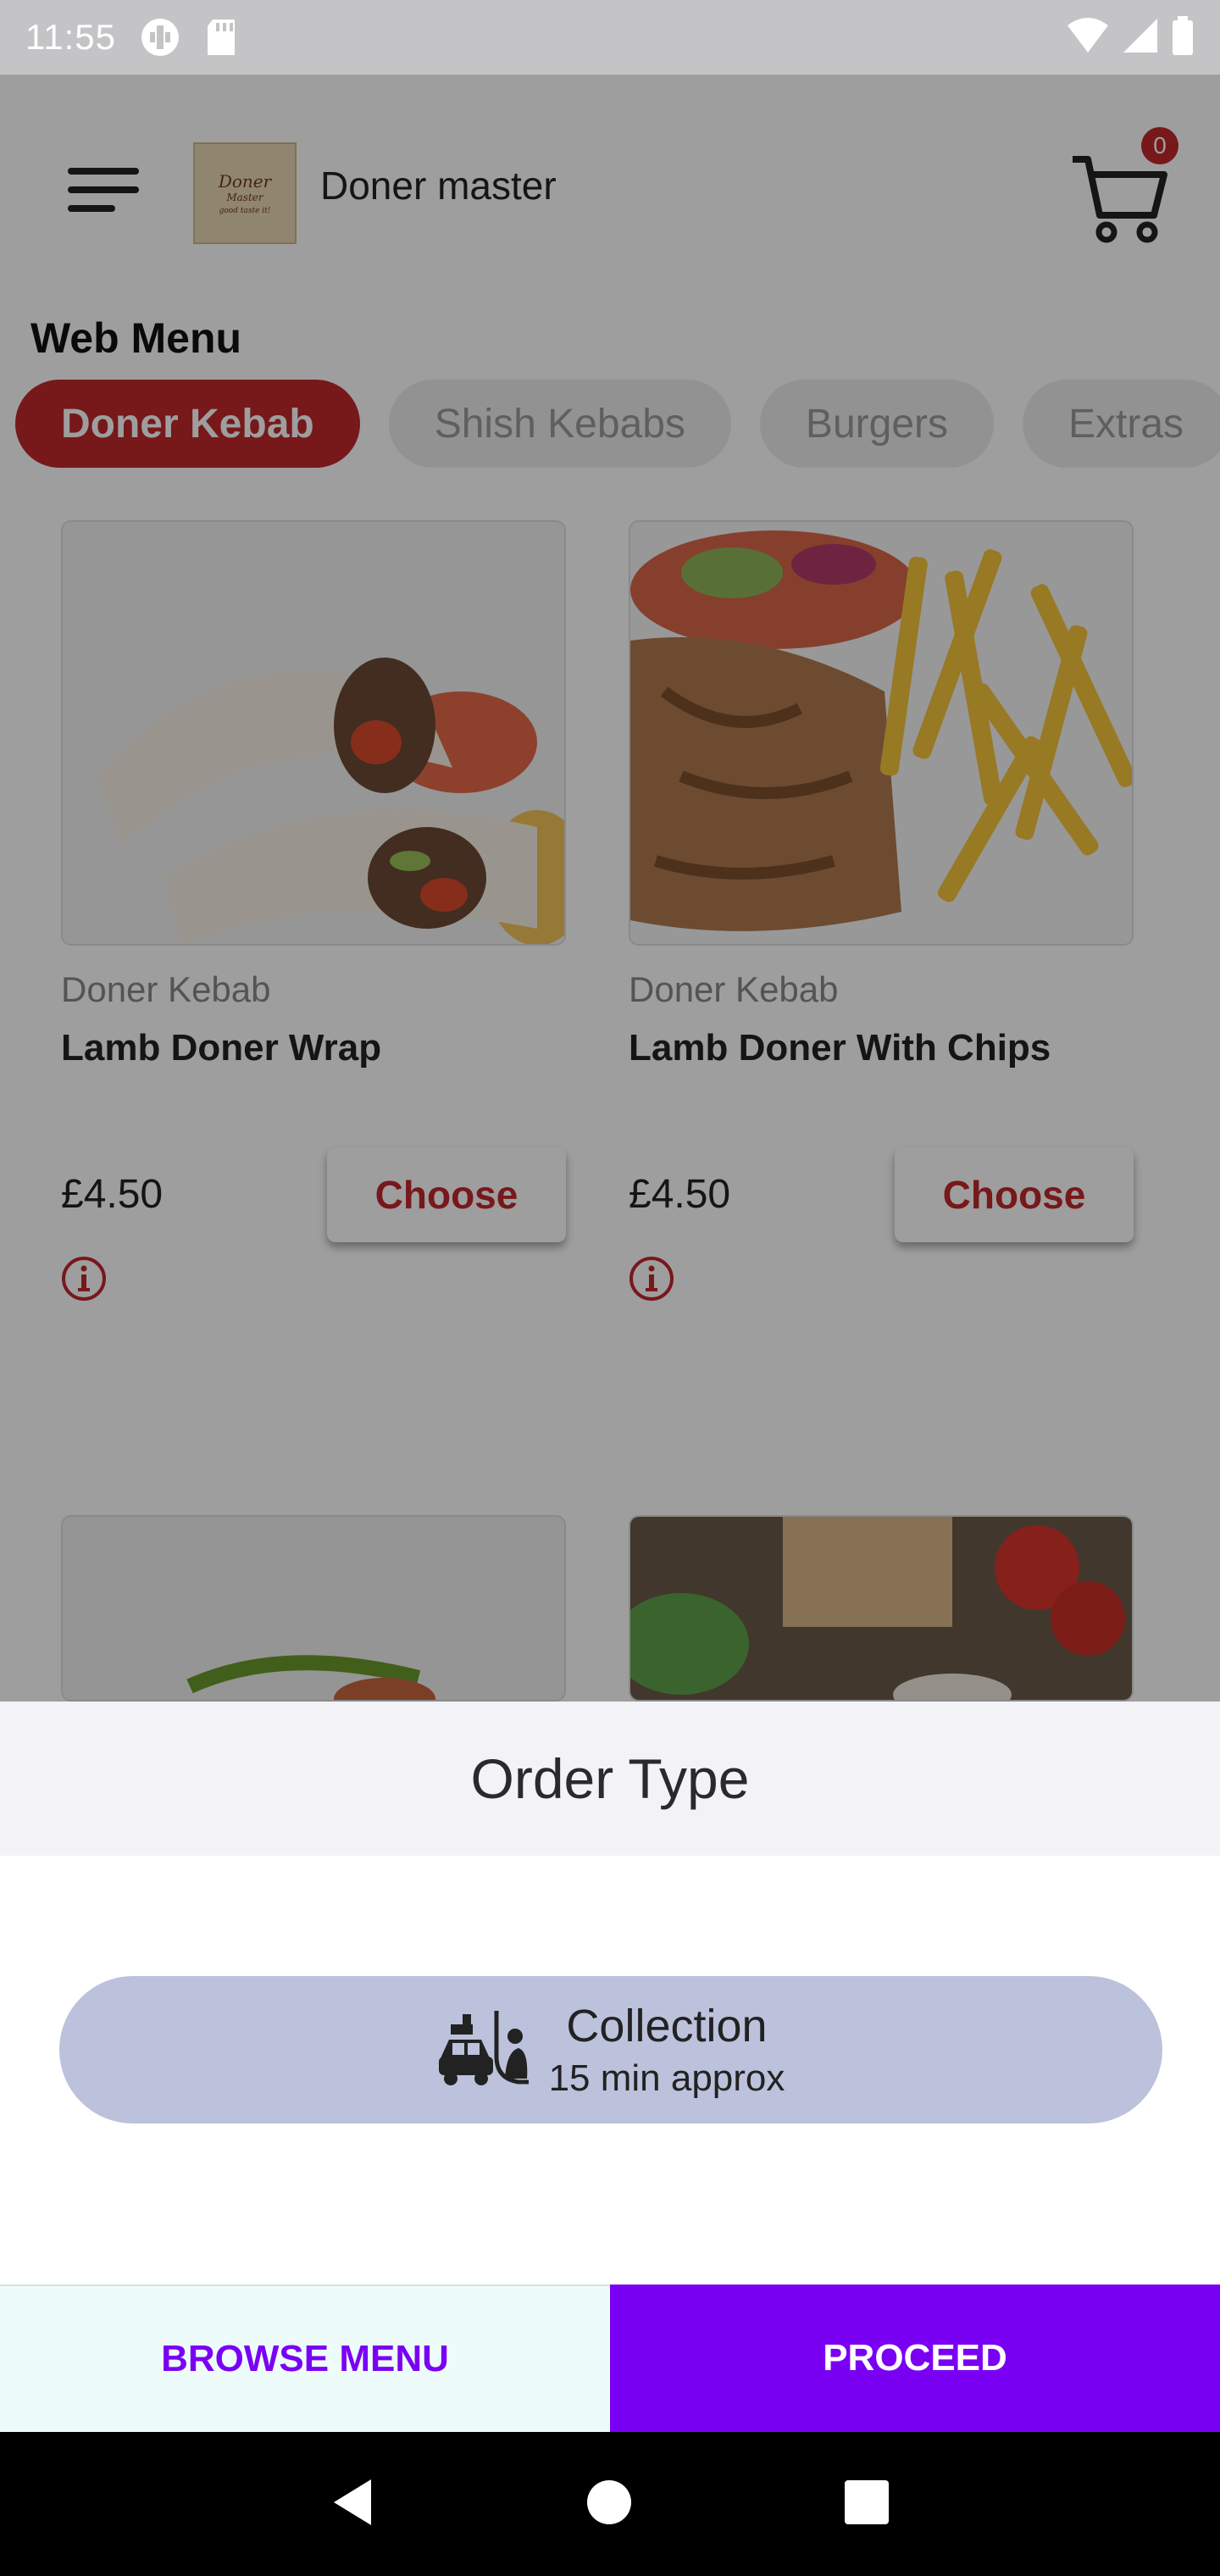 The height and width of the screenshot is (2576, 1220). I want to click on collection-car-icon, so click(484, 2050).